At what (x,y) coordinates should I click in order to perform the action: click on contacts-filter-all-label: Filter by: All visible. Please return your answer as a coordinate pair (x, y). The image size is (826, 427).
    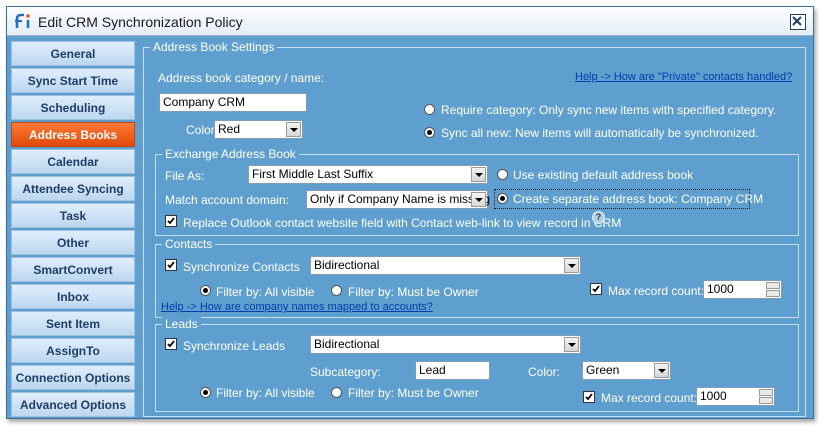
    Looking at the image, I should click on (265, 292).